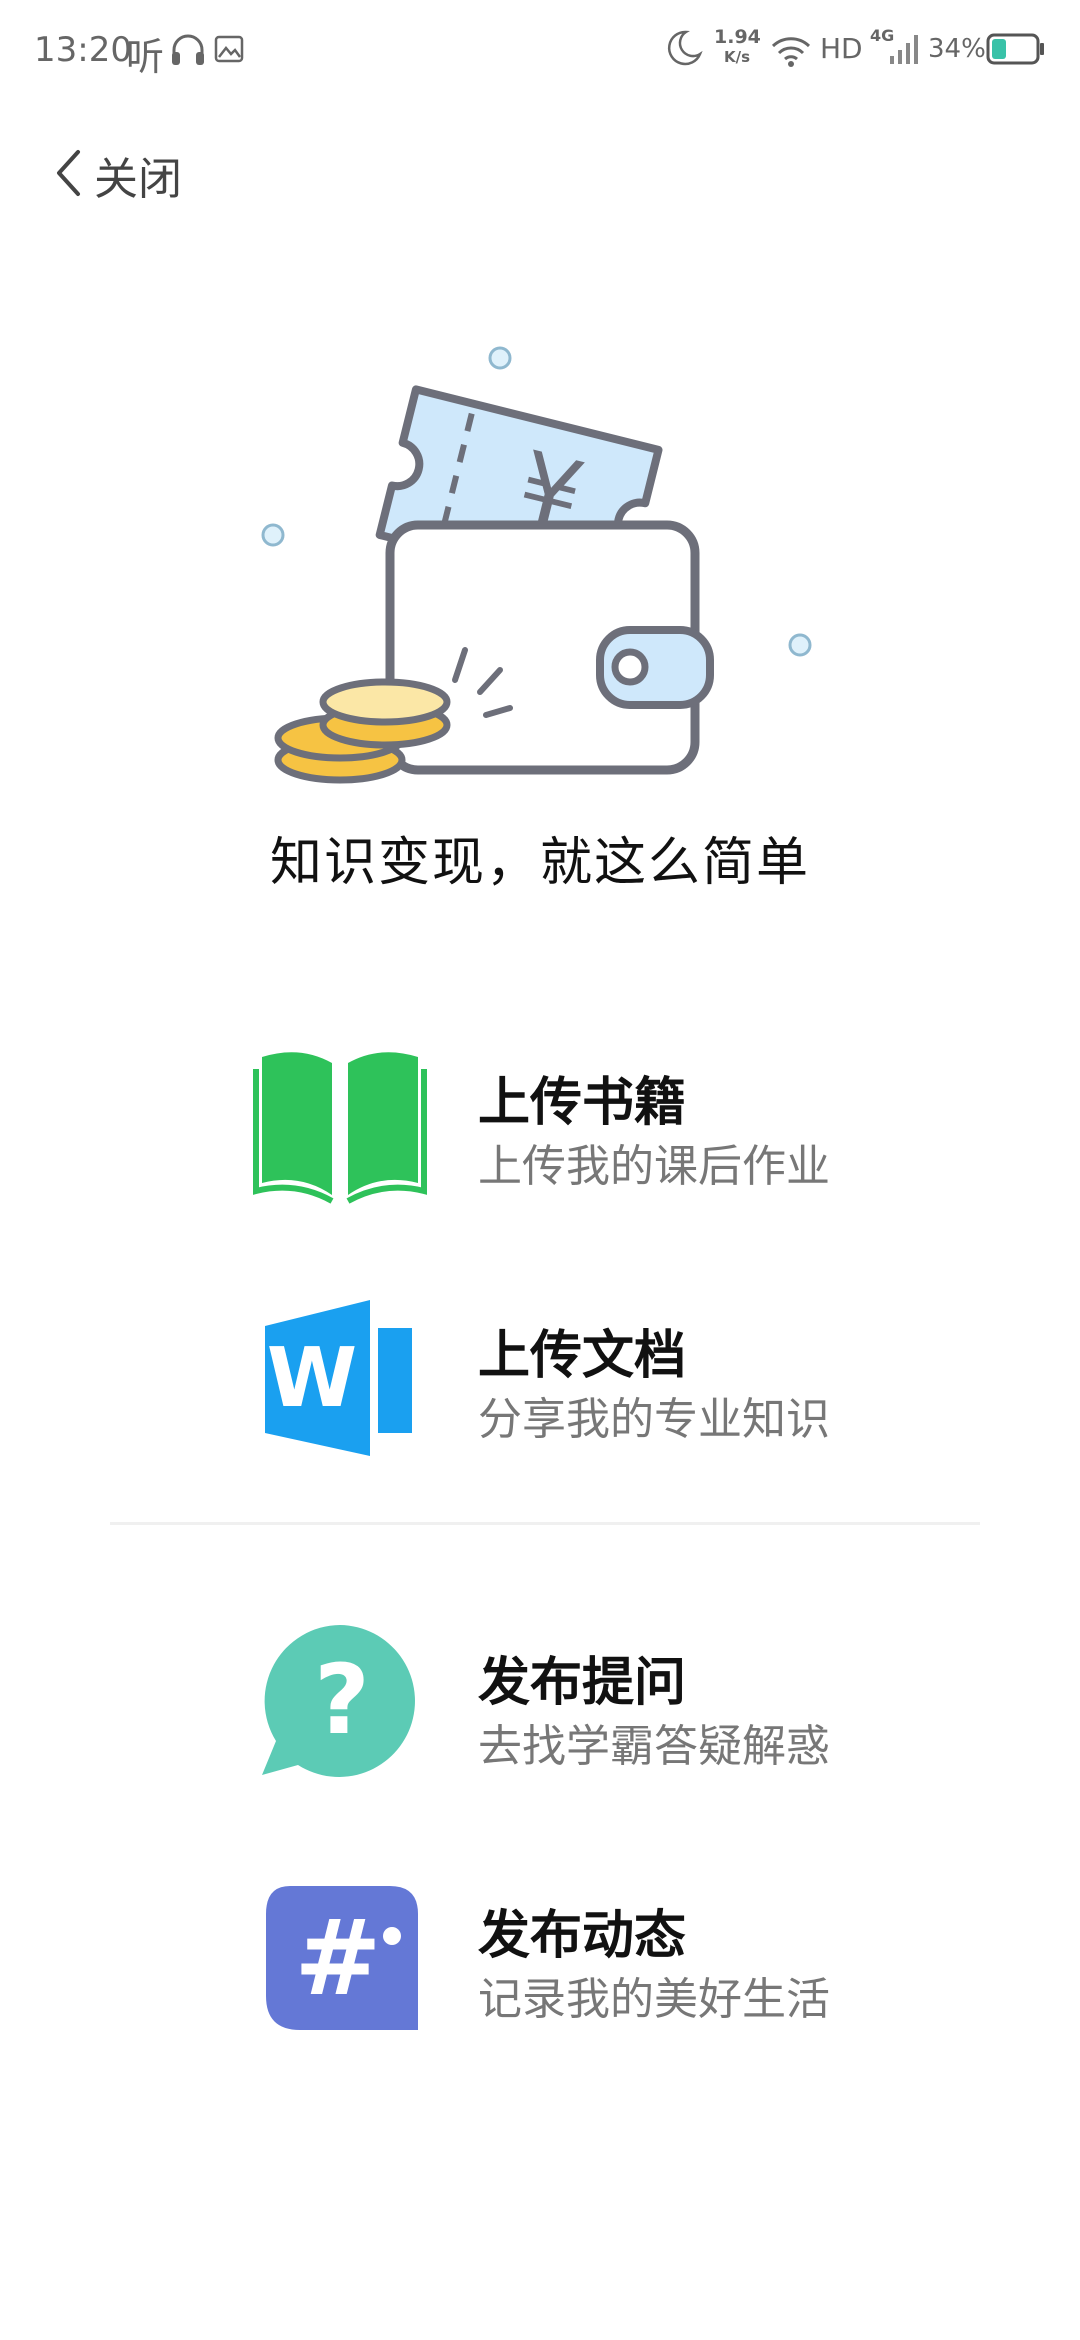 The image size is (1080, 2340). What do you see at coordinates (791, 55) in the screenshot?
I see `wifi-icon` at bounding box center [791, 55].